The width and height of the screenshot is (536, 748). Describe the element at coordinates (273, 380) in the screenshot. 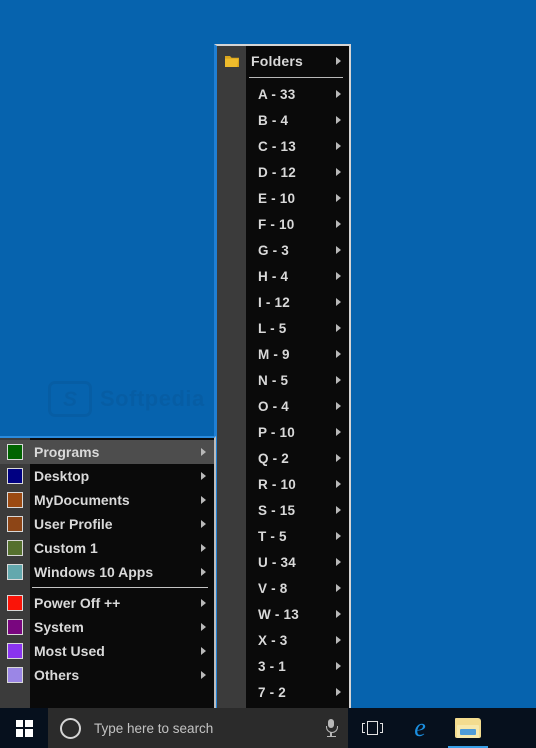

I see `menu-item-label: N - 5` at that location.